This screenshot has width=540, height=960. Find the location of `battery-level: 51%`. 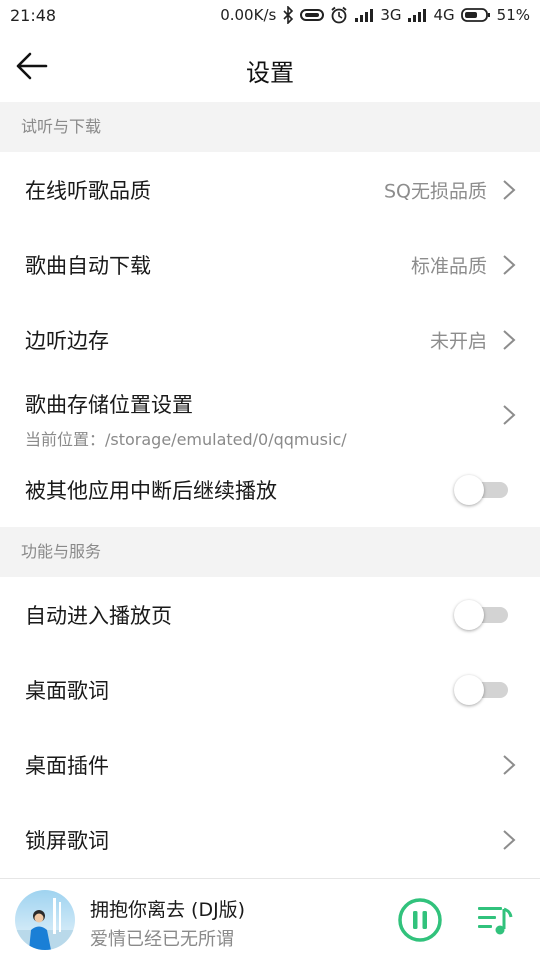

battery-level: 51% is located at coordinates (513, 15).